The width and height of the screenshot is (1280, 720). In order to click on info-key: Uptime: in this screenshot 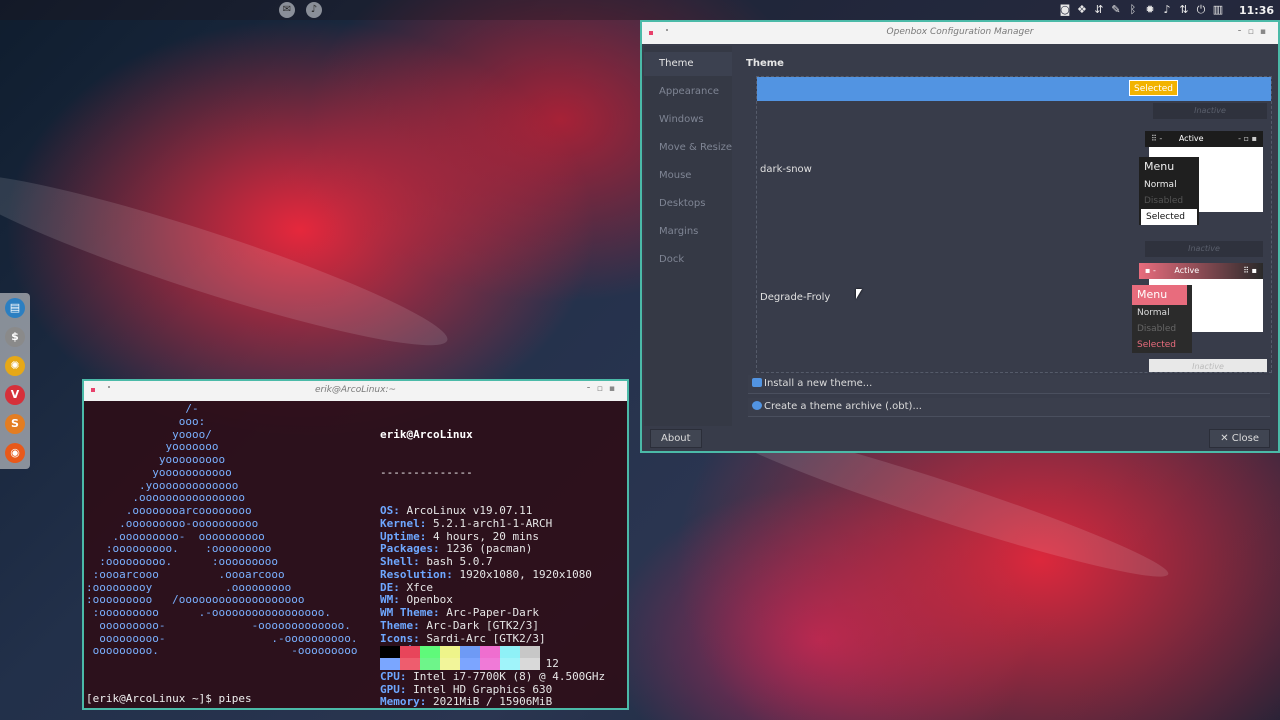, I will do `click(403, 536)`.